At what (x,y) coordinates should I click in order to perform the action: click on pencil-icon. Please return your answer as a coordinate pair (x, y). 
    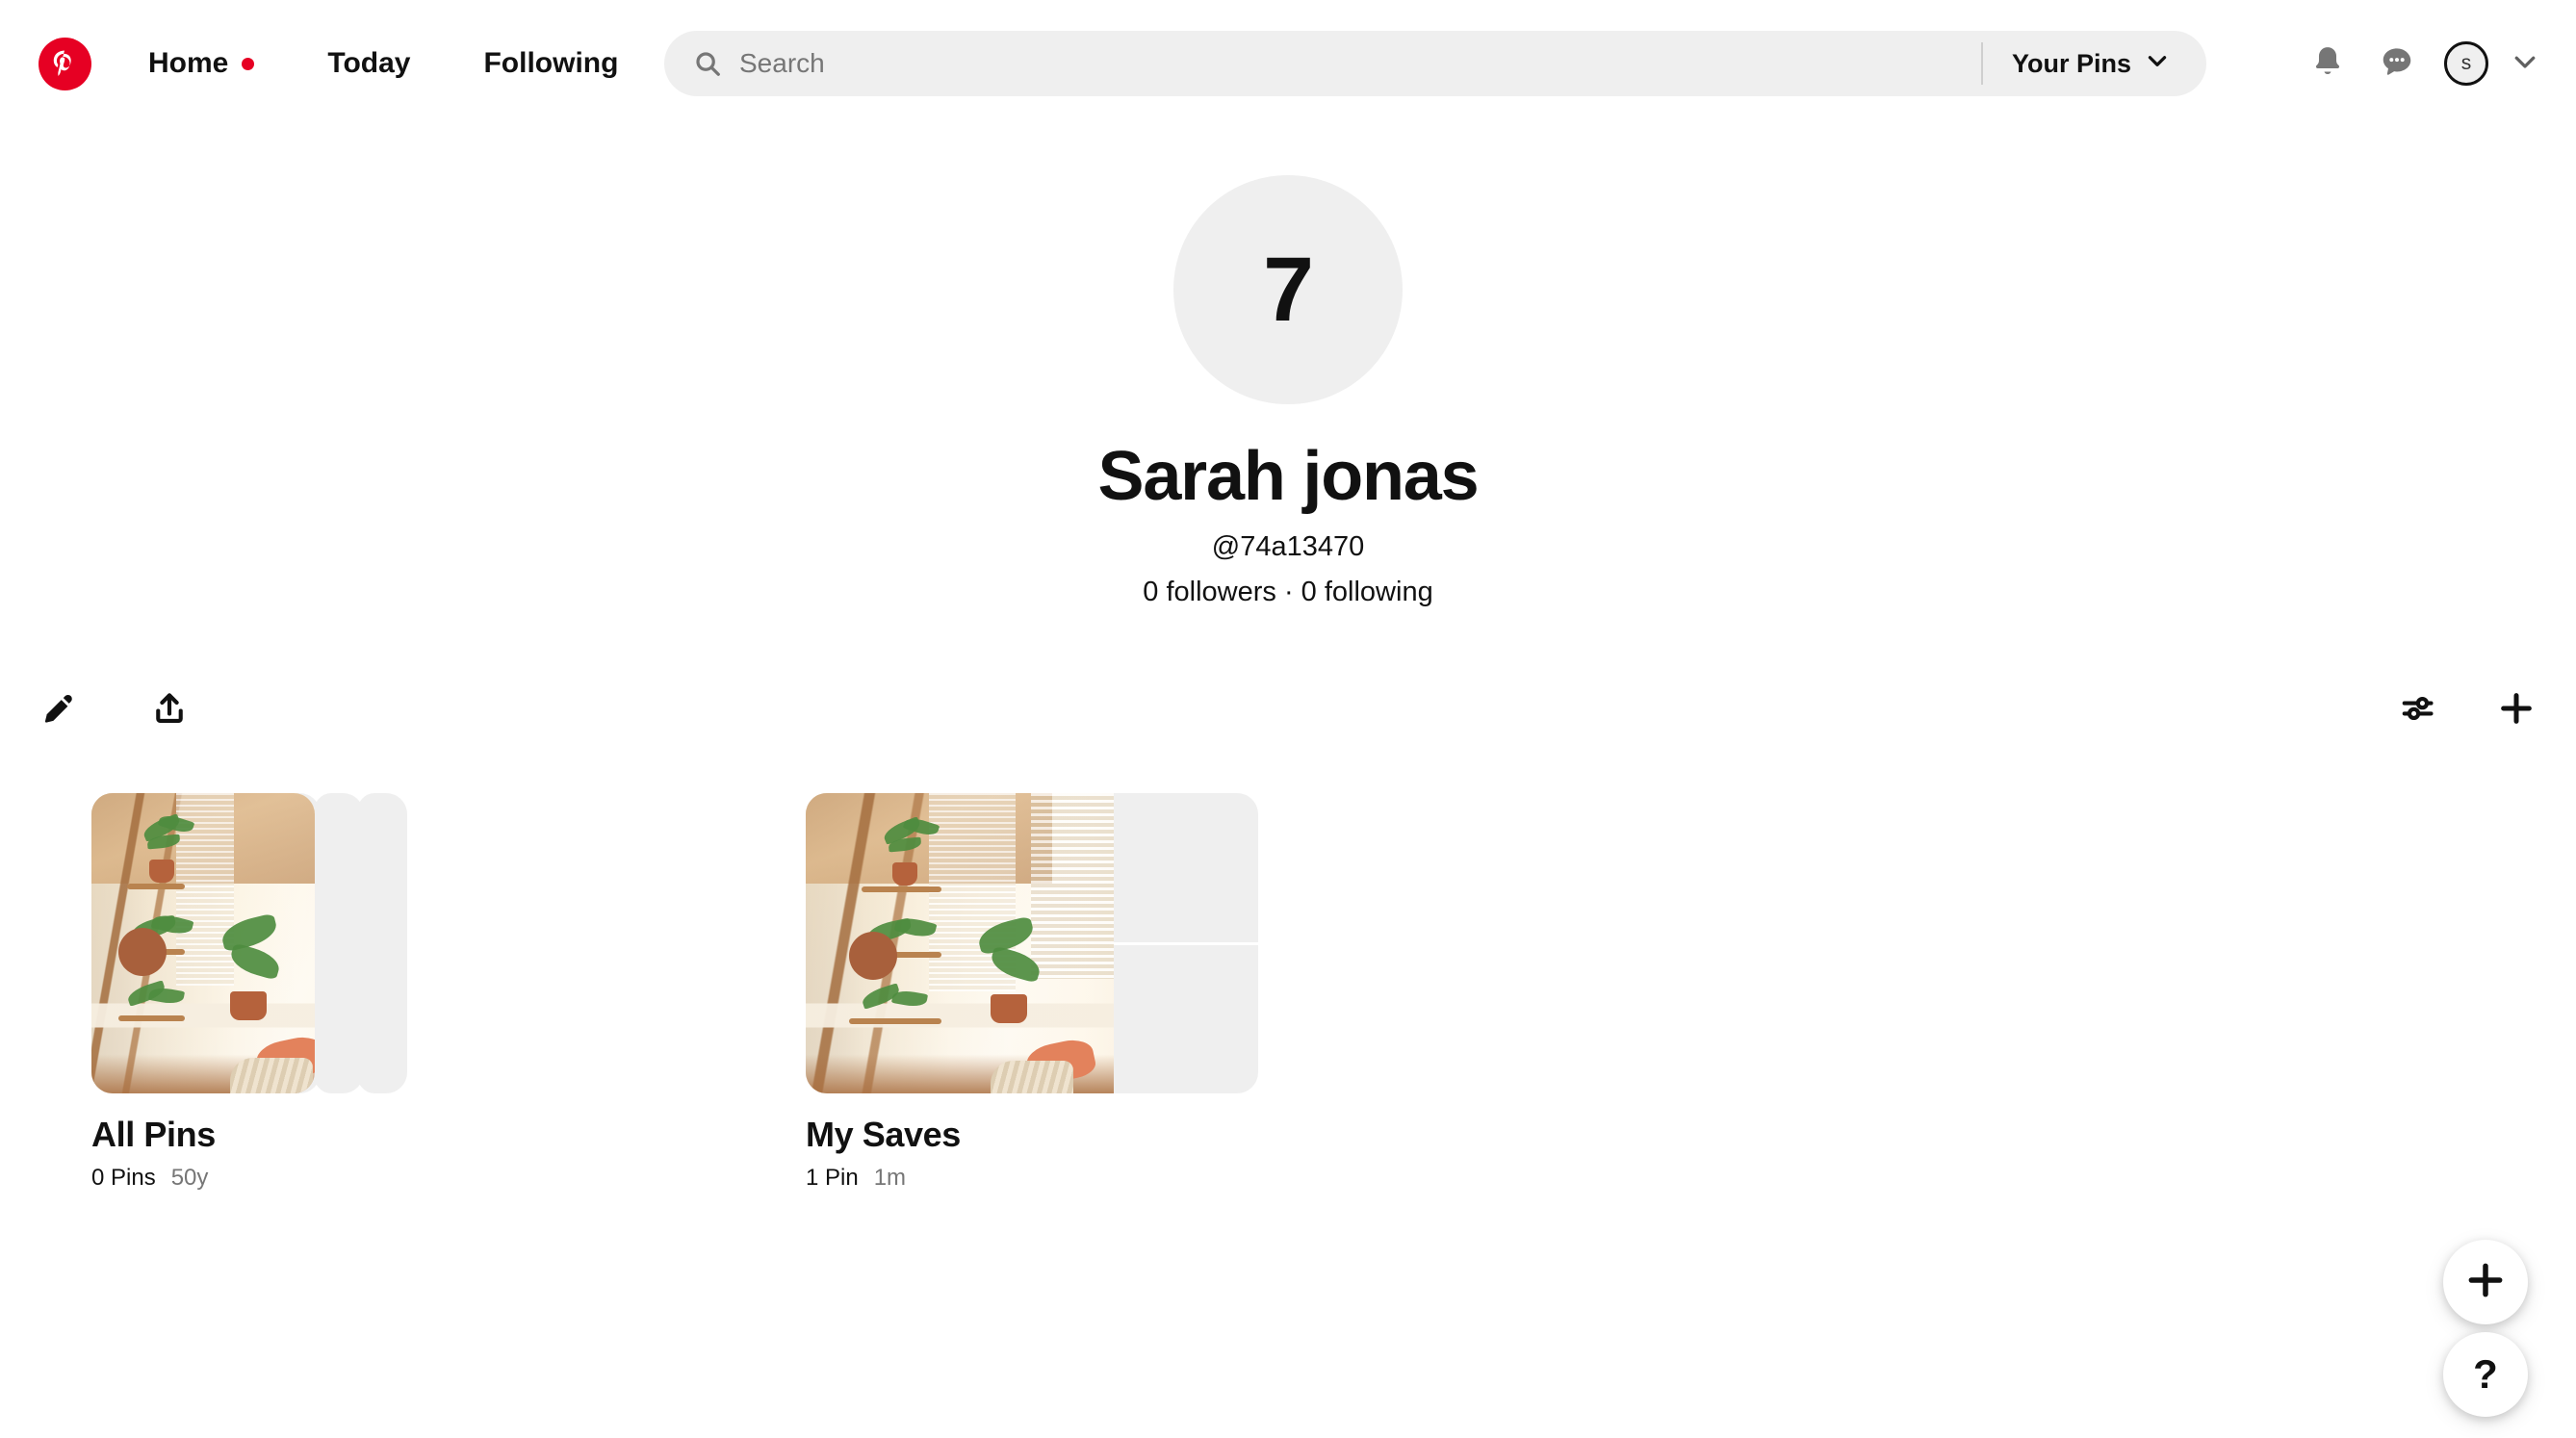
    Looking at the image, I should click on (60, 711).